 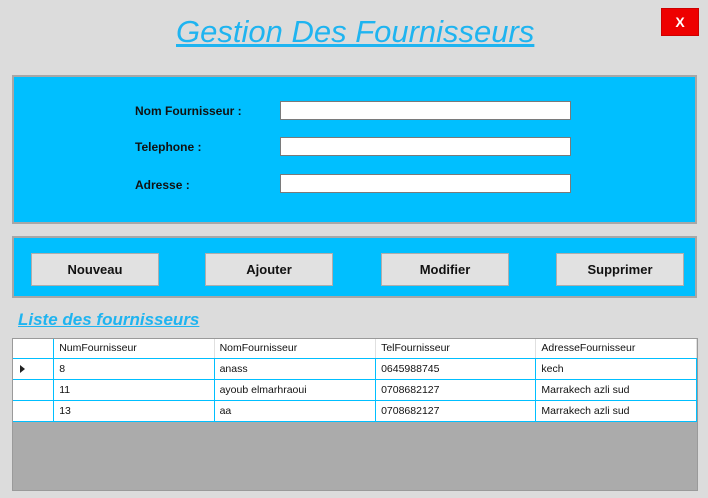 I want to click on list-title: Liste des fournisseurs, so click(x=109, y=319).